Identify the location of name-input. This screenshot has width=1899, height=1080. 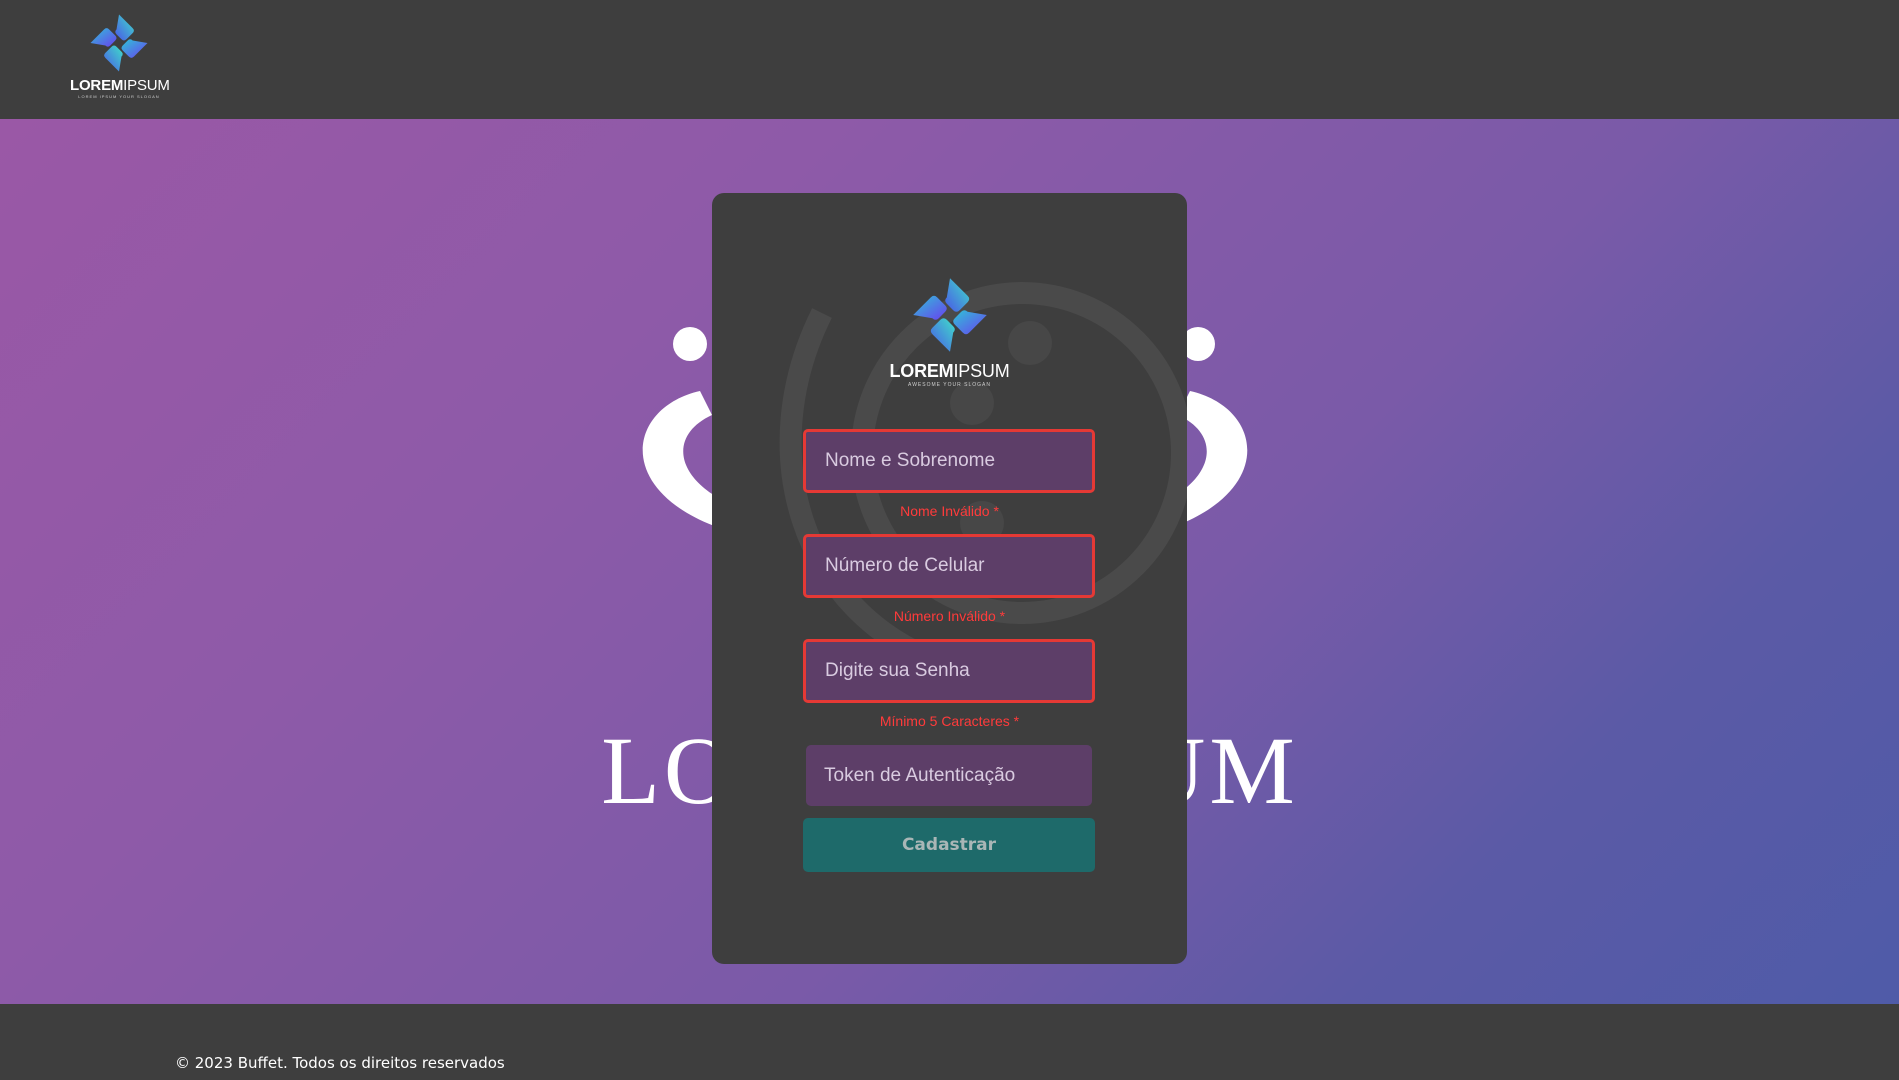
(949, 461).